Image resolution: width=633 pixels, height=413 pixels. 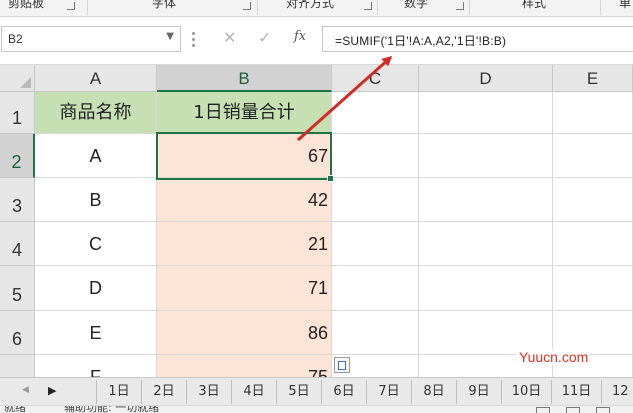 I want to click on insert-function-icon: fx, so click(x=300, y=36).